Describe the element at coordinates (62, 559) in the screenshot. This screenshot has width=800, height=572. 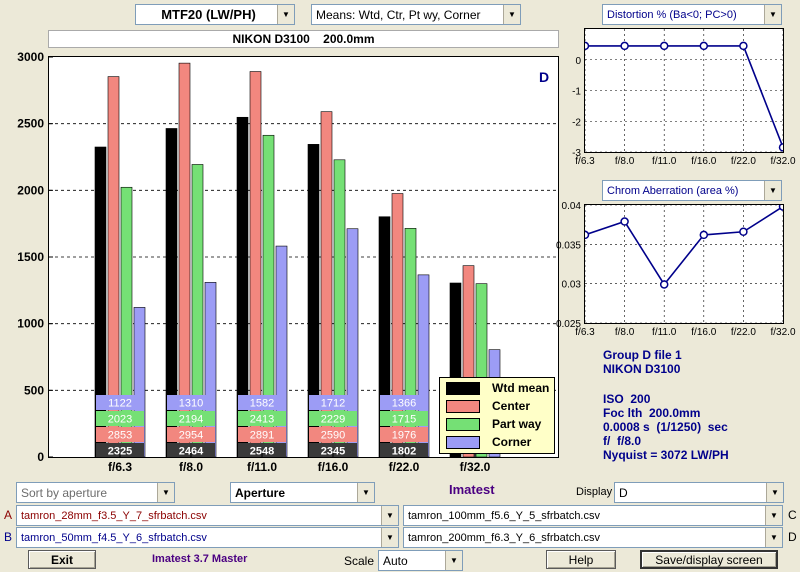
I see `exit-button: Exit` at that location.